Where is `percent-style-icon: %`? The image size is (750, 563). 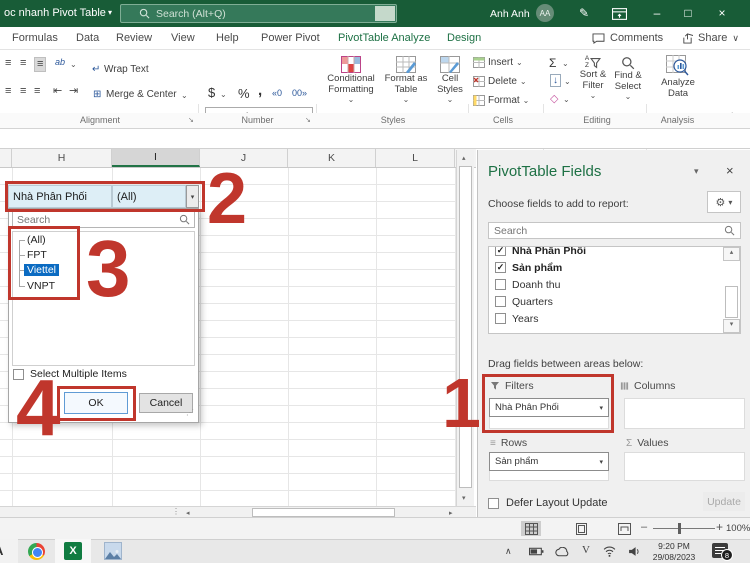
percent-style-icon: % is located at coordinates (244, 93).